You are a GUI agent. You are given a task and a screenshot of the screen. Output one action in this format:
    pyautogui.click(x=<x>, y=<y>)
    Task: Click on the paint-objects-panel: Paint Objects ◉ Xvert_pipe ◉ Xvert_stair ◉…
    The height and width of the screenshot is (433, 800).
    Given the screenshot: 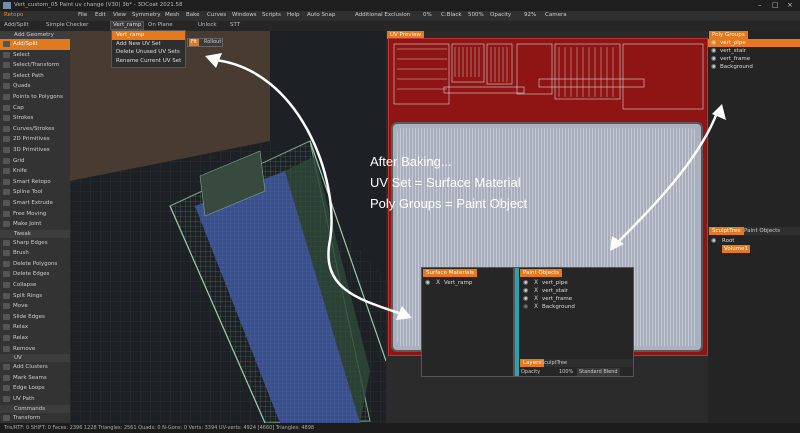 What is the action you would take?
    pyautogui.click(x=574, y=322)
    